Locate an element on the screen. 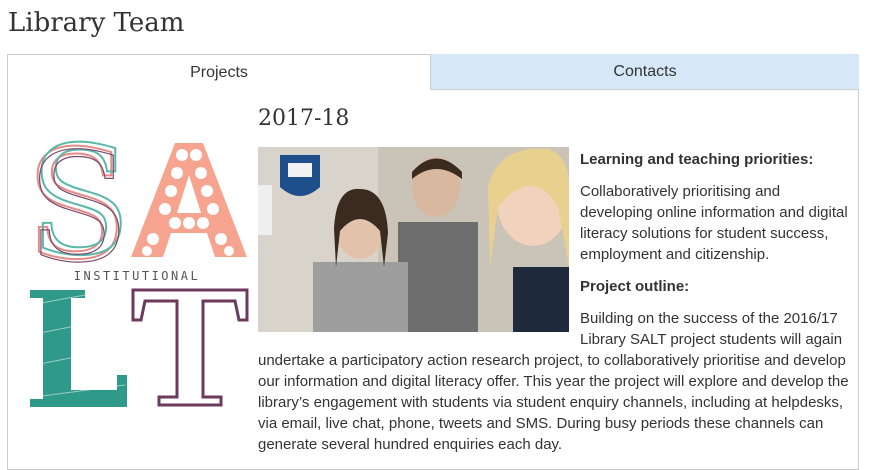 Image resolution: width=871 pixels, height=470 pixels. logo-letter-l is located at coordinates (78, 348).